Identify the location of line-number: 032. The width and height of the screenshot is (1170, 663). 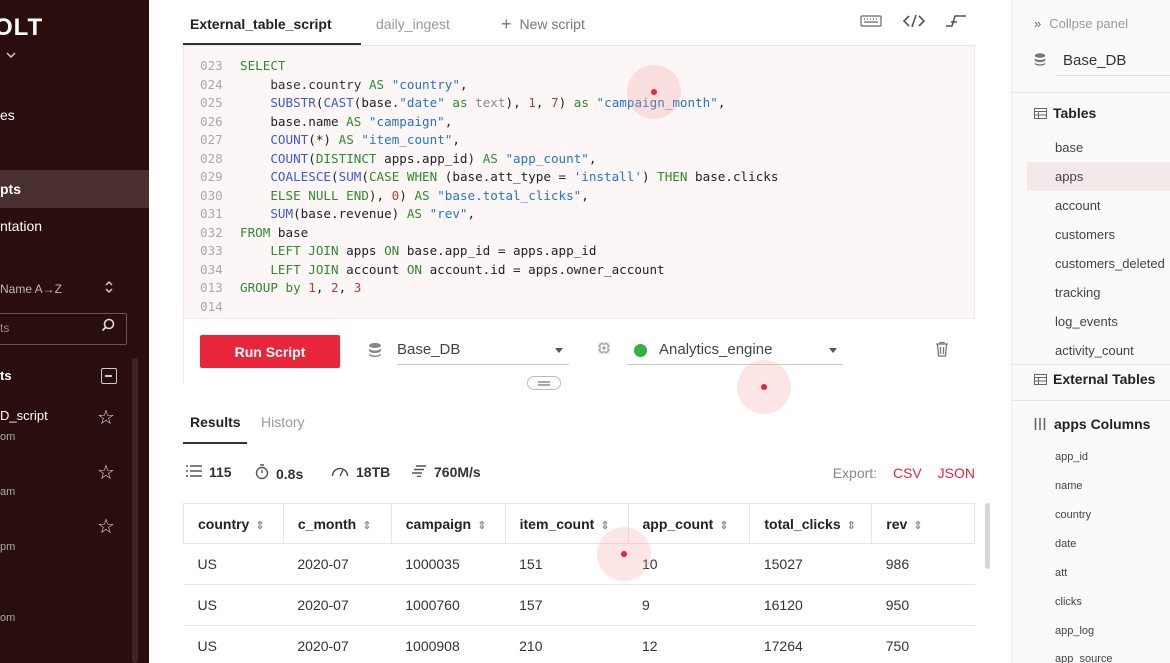
(211, 232).